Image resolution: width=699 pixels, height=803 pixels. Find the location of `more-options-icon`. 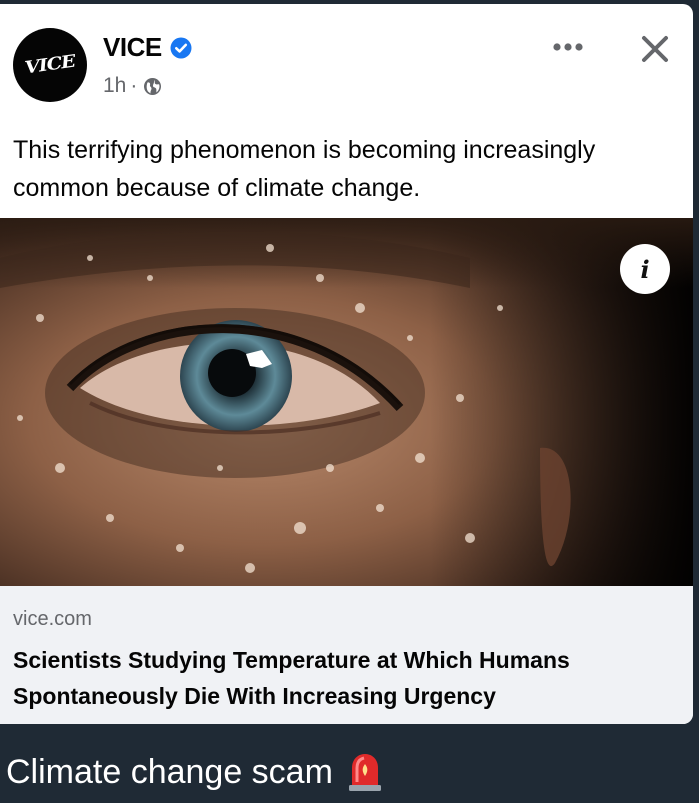

more-options-icon is located at coordinates (568, 47).